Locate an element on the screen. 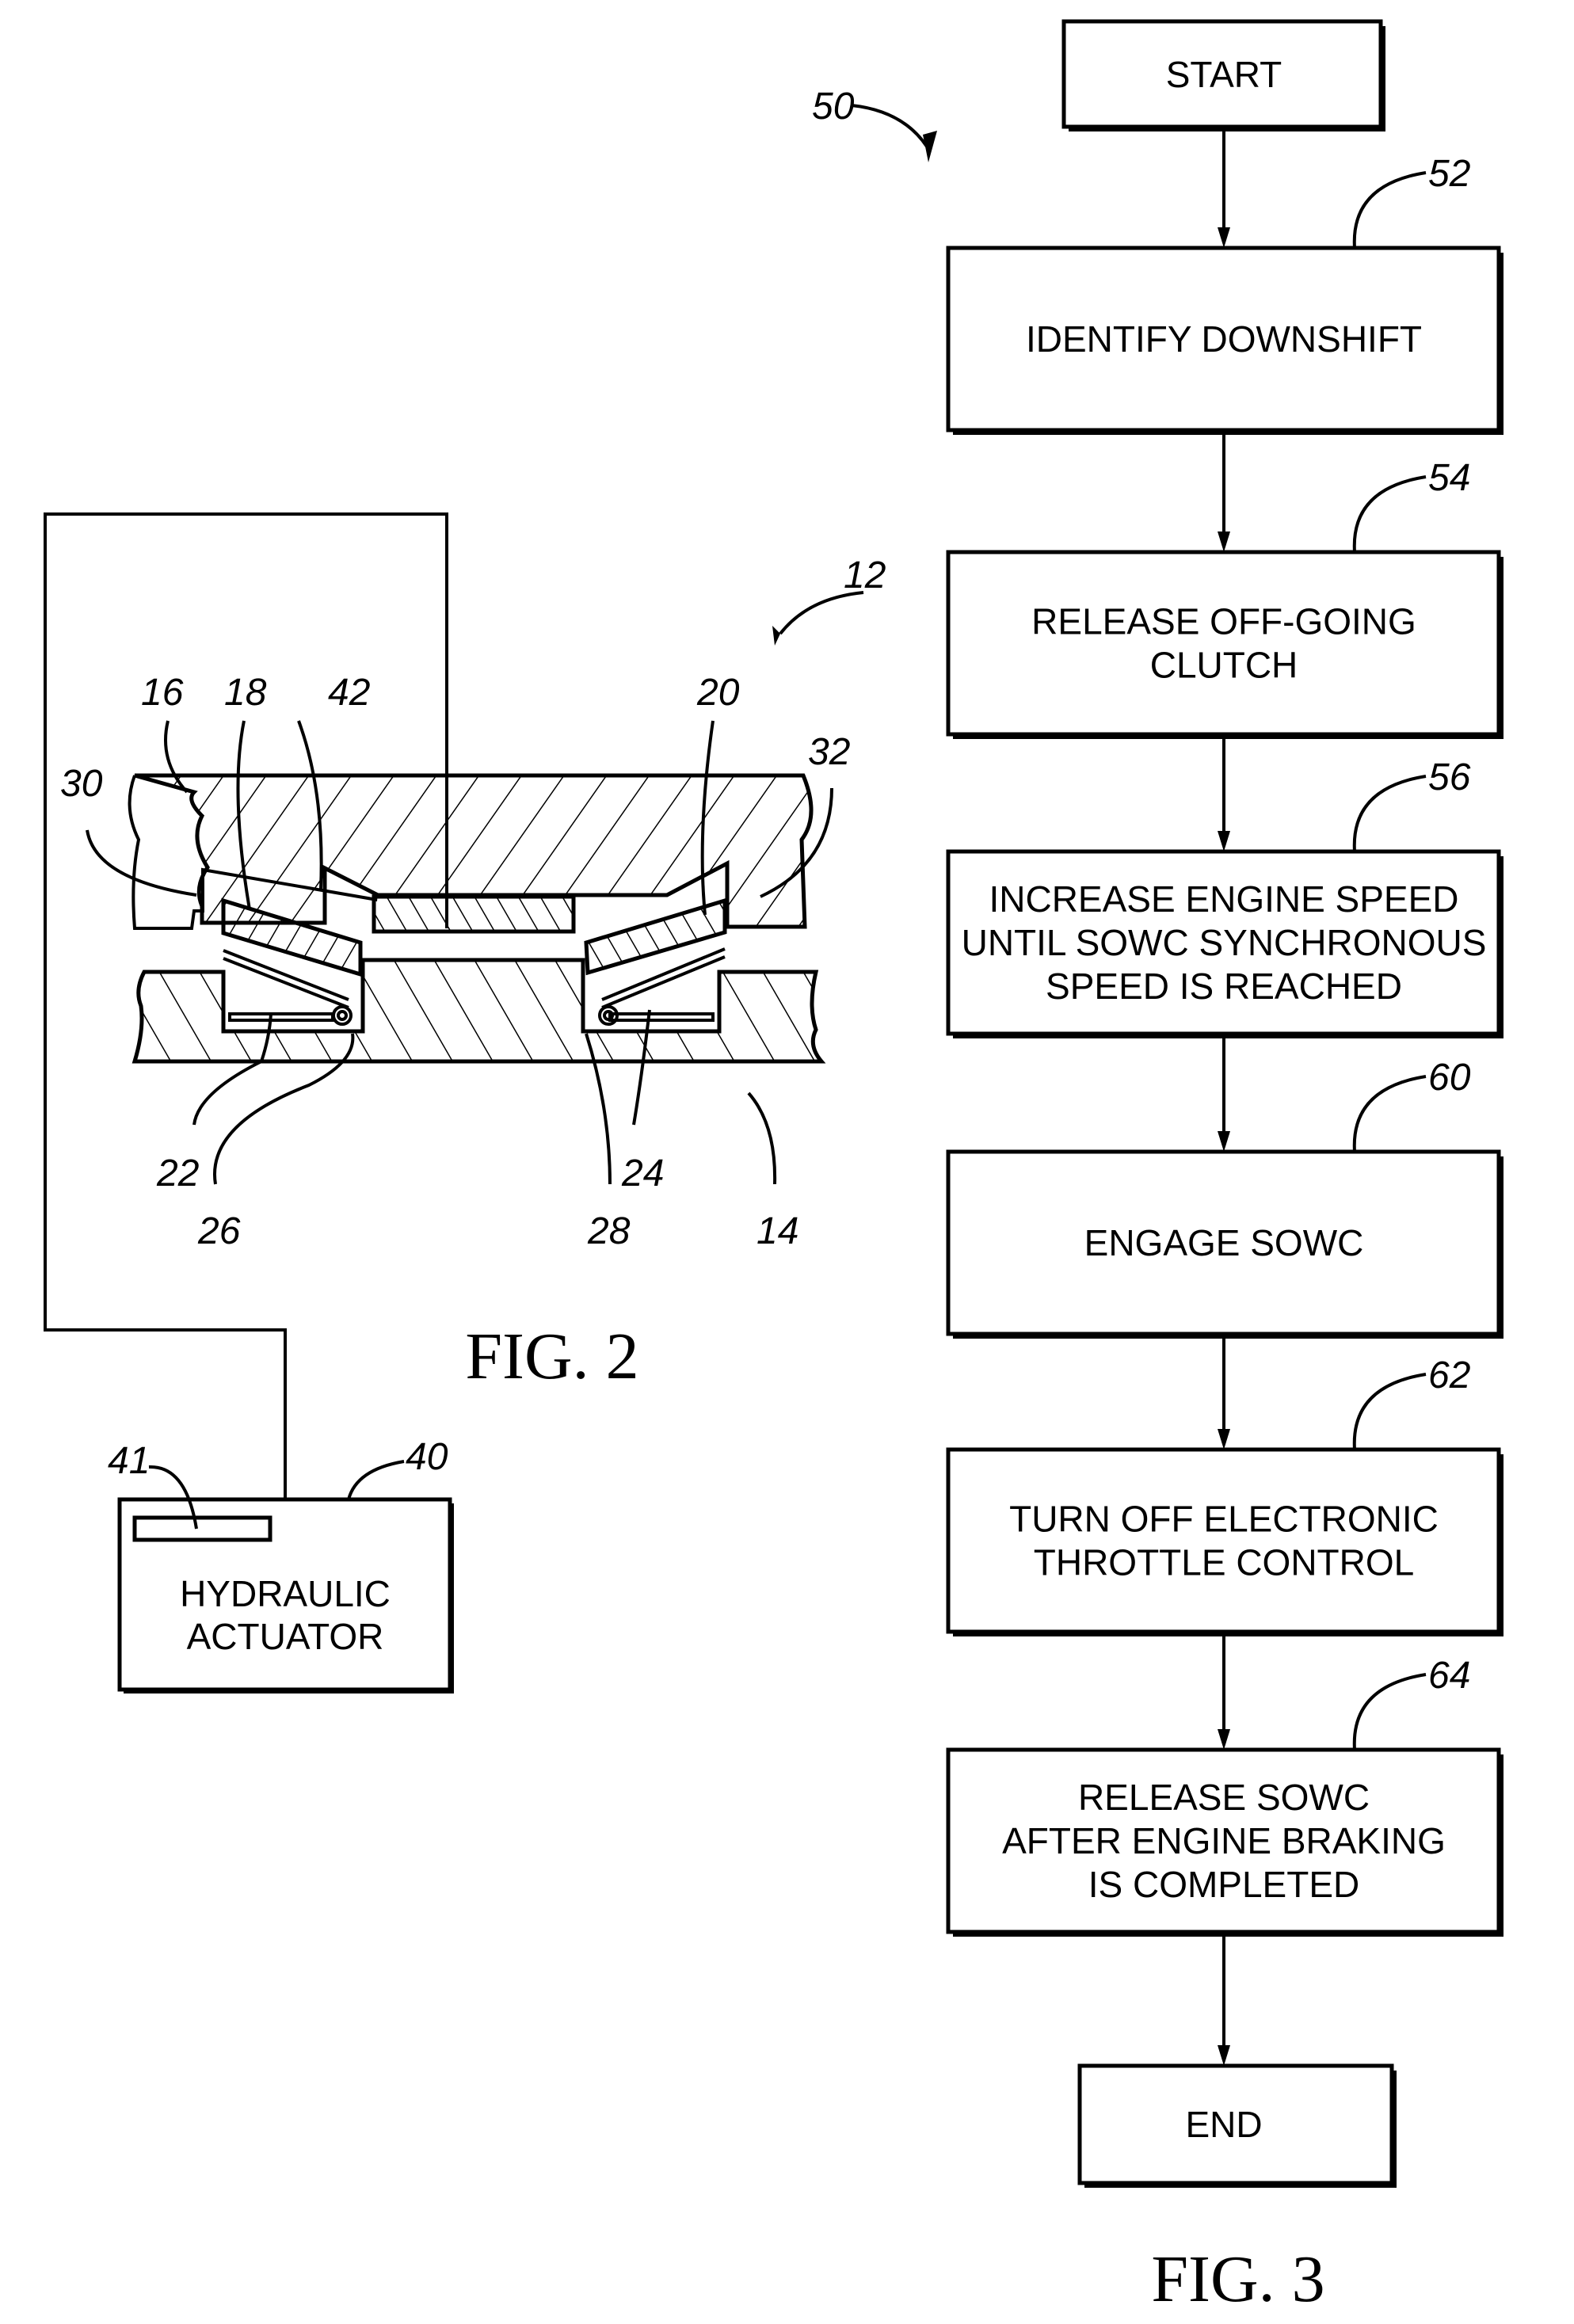 This screenshot has height=2324, width=1574. step-text-line: RELEASE SOWC is located at coordinates (1224, 1797).